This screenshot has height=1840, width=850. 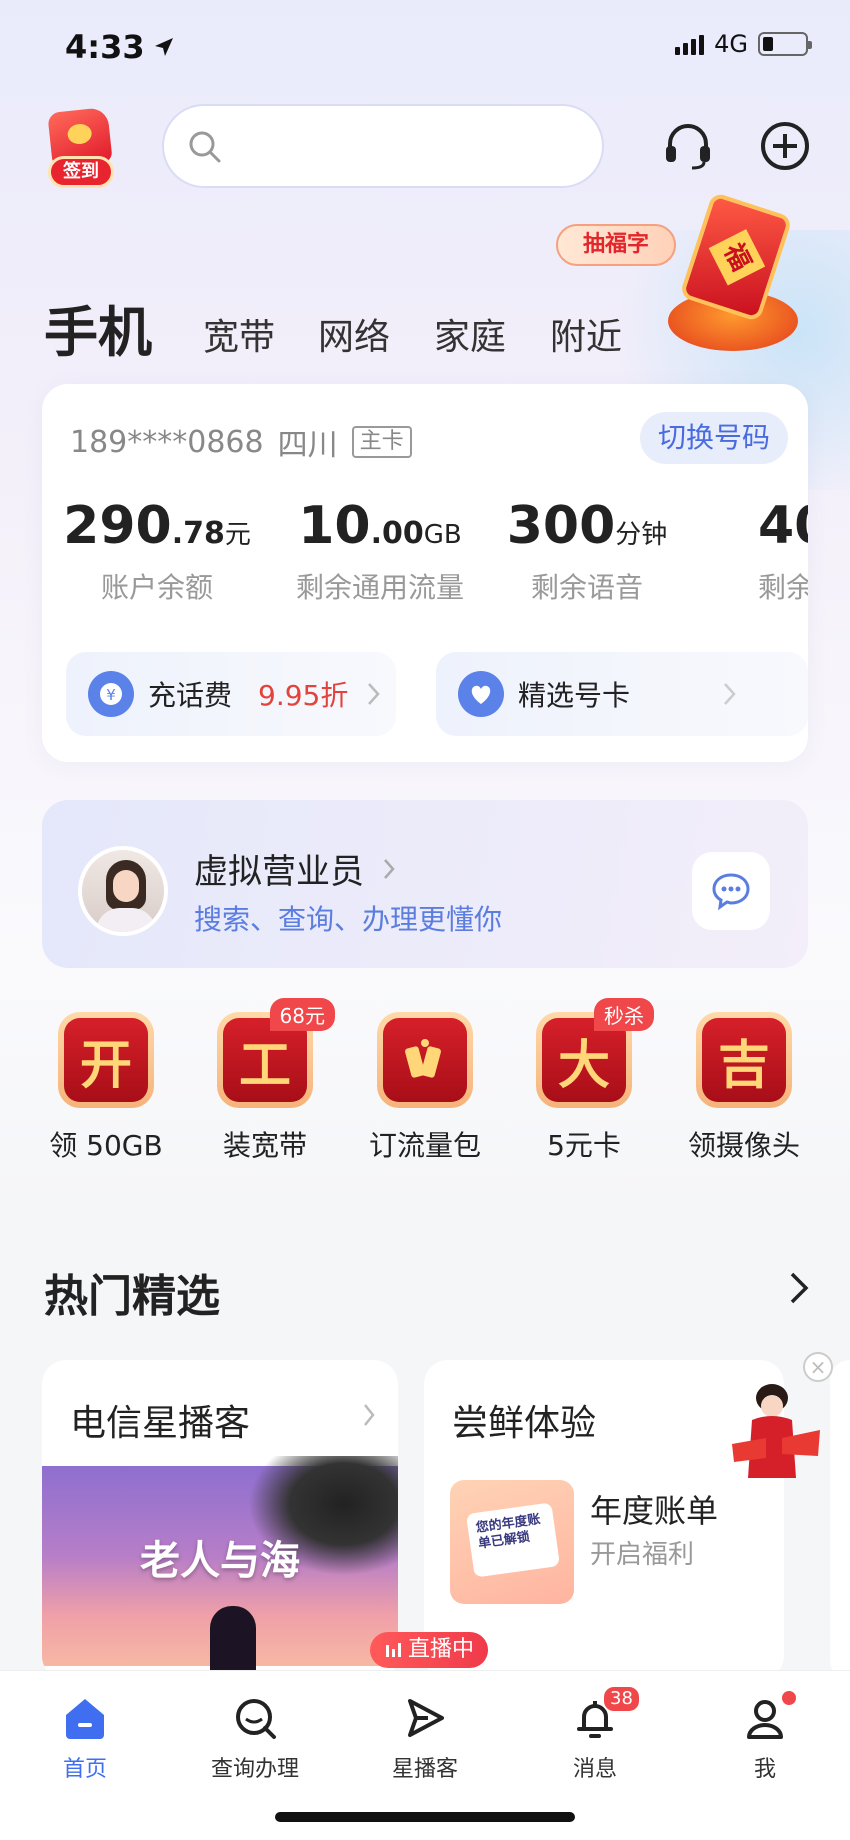 I want to click on recharge-button: ¥ 充话费 9.95折, so click(x=231, y=694).